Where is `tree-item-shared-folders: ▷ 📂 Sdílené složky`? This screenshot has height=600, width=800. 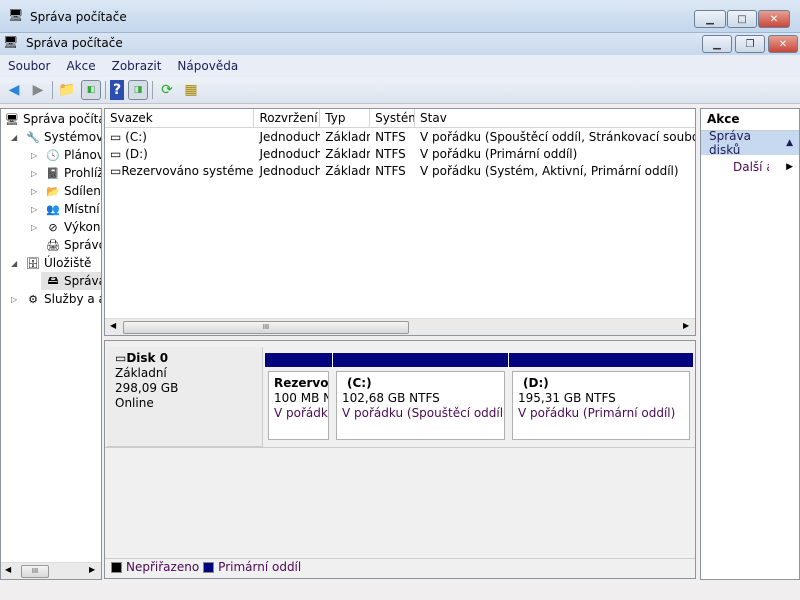 tree-item-shared-folders: ▷ 📂 Sdílené složky is located at coordinates (66, 191).